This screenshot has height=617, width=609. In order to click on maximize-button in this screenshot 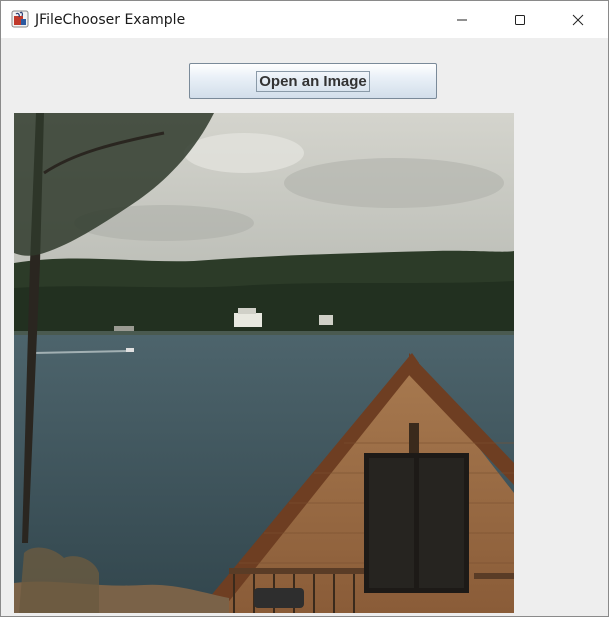, I will do `click(520, 19)`.